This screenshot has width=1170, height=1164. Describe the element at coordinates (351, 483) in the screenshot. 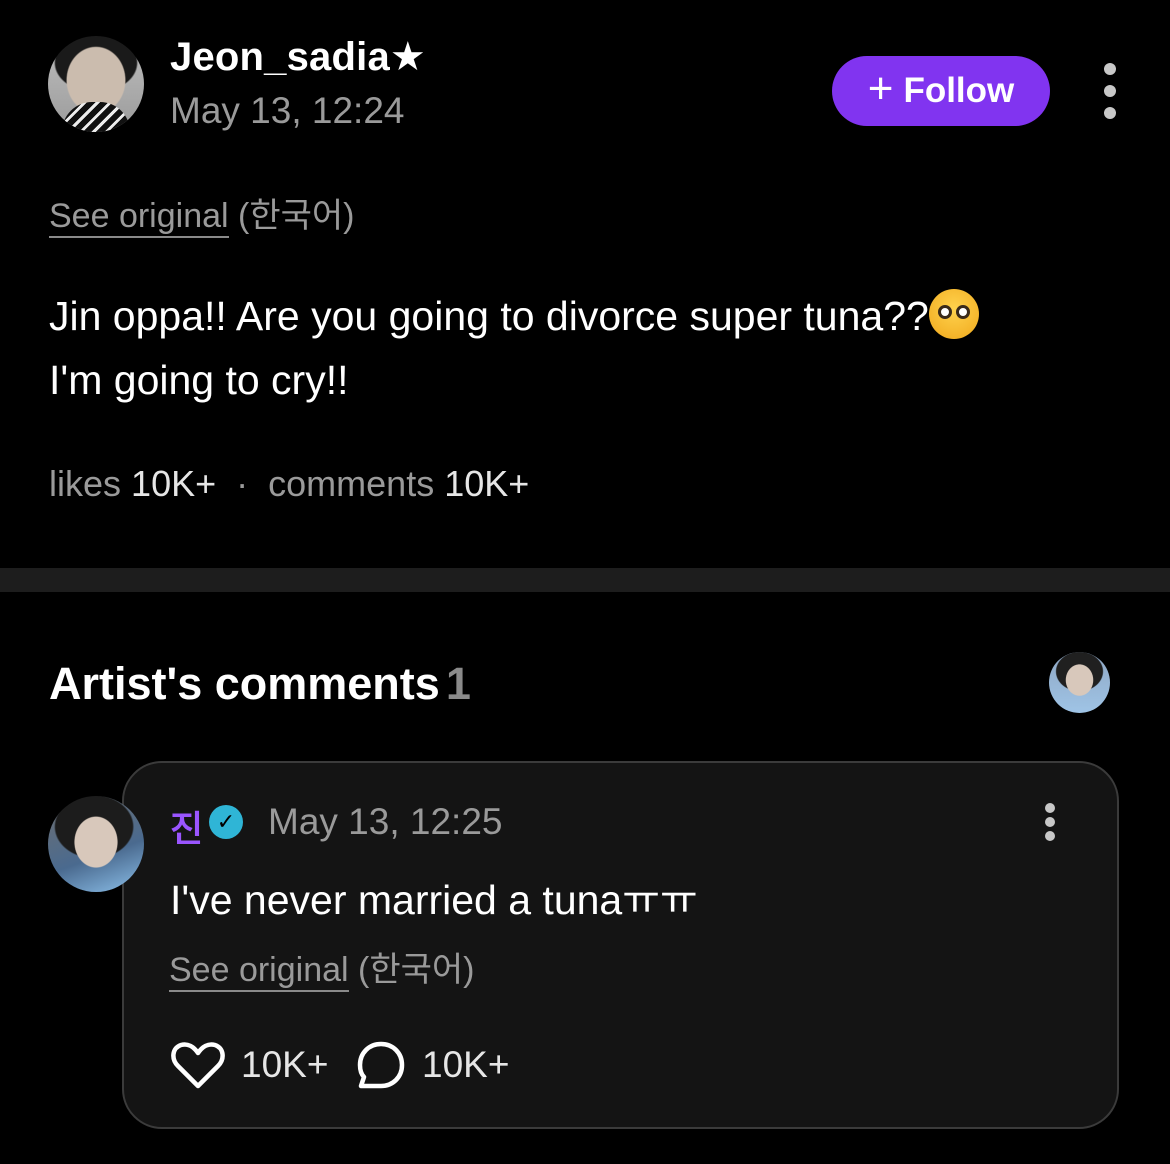

I see `comments-label: comments` at that location.